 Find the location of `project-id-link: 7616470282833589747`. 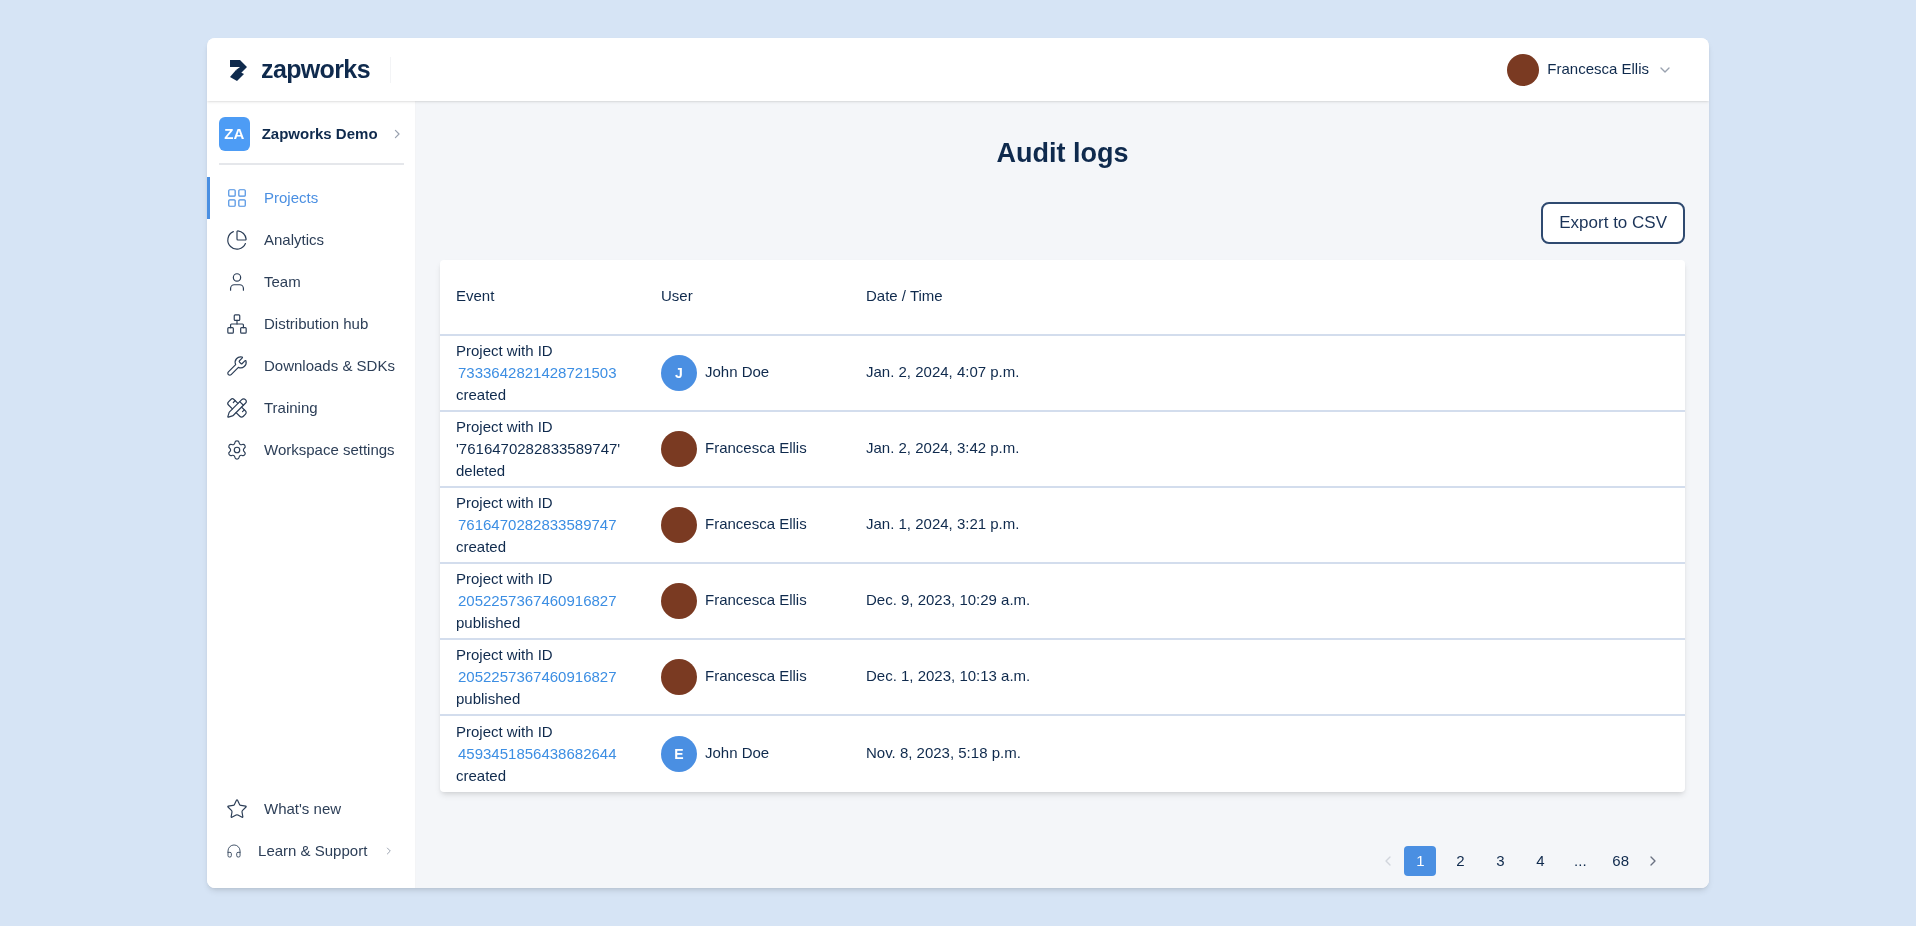

project-id-link: 7616470282833589747 is located at coordinates (558, 524).